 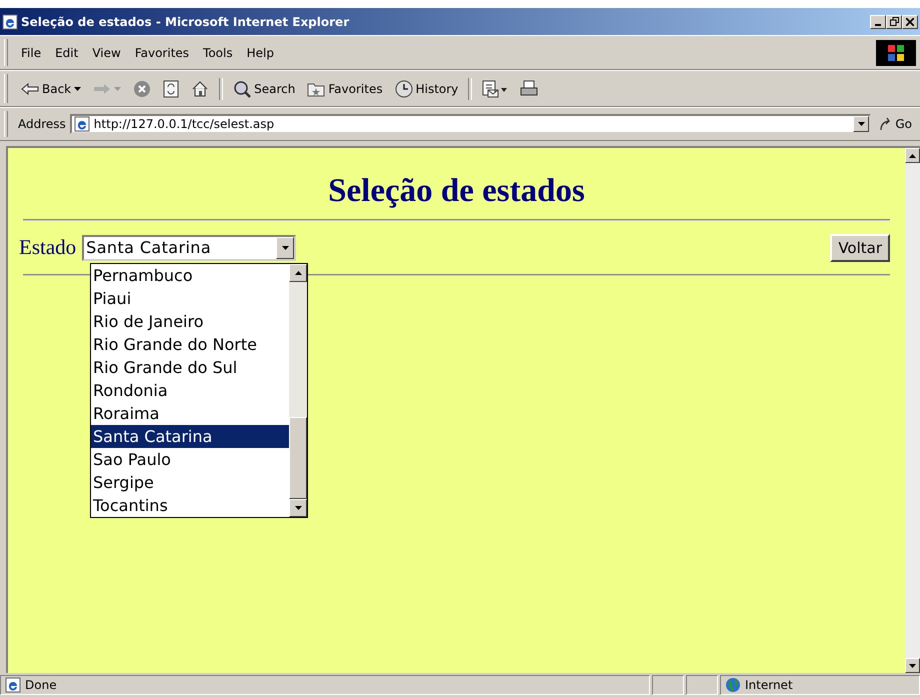 I want to click on refresh-icon, so click(x=171, y=89).